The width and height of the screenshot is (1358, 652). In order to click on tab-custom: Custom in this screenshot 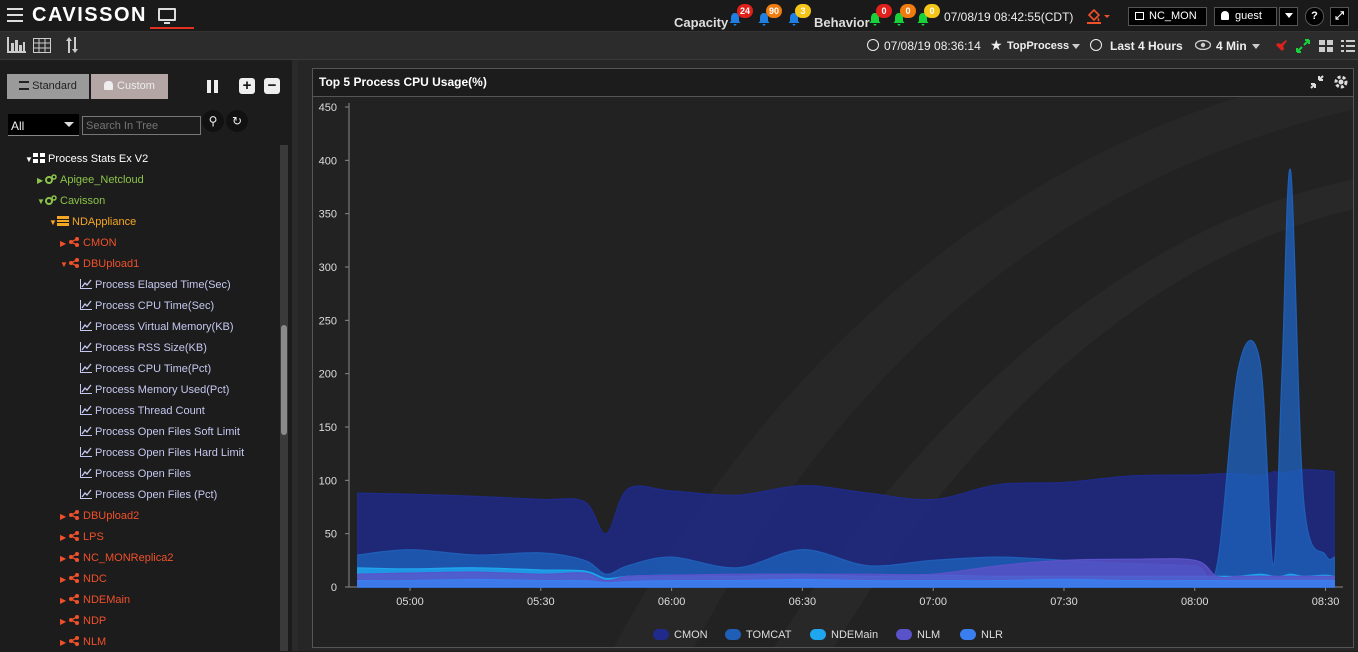, I will do `click(129, 86)`.